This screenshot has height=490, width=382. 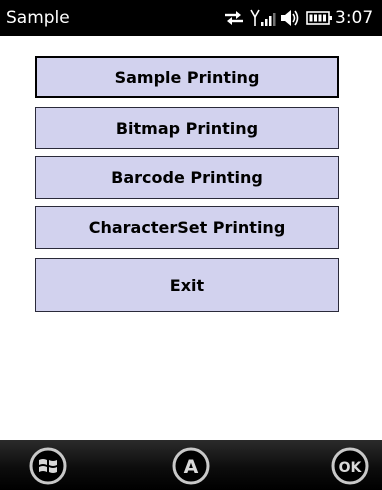 What do you see at coordinates (191, 18) in the screenshot?
I see `status-bar: Sample 3:07` at bounding box center [191, 18].